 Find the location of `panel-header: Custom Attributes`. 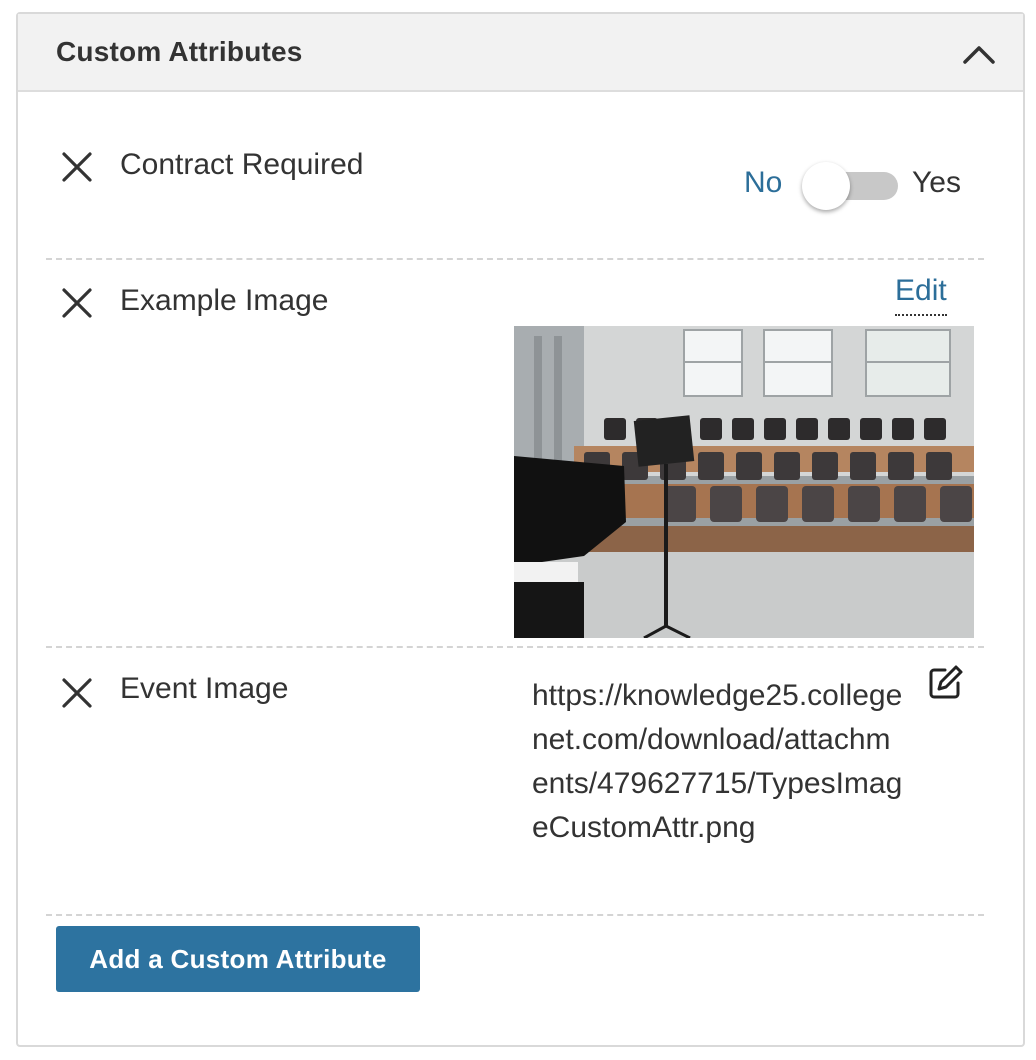

panel-header: Custom Attributes is located at coordinates (520, 53).